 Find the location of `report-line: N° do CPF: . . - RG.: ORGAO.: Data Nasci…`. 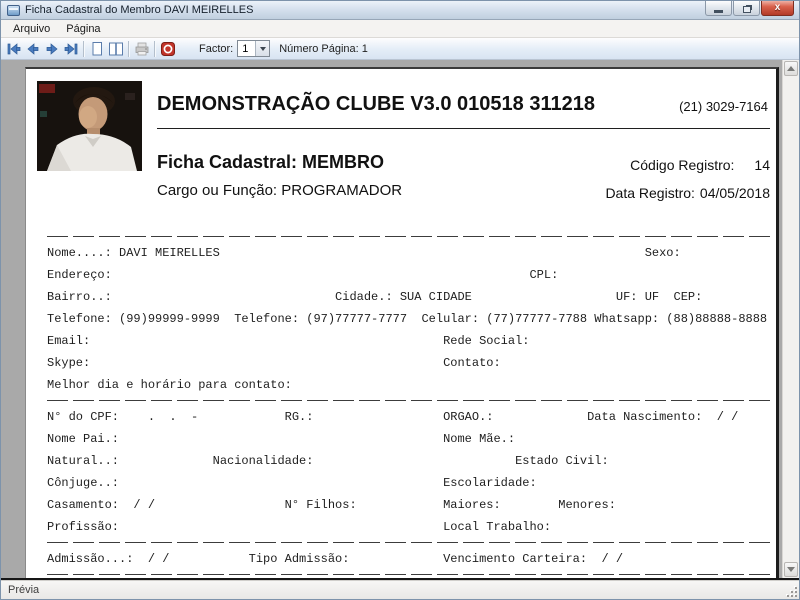

report-line: N° do CPF: . . - RG.: ORGAO.: Data Nasci… is located at coordinates (393, 417).